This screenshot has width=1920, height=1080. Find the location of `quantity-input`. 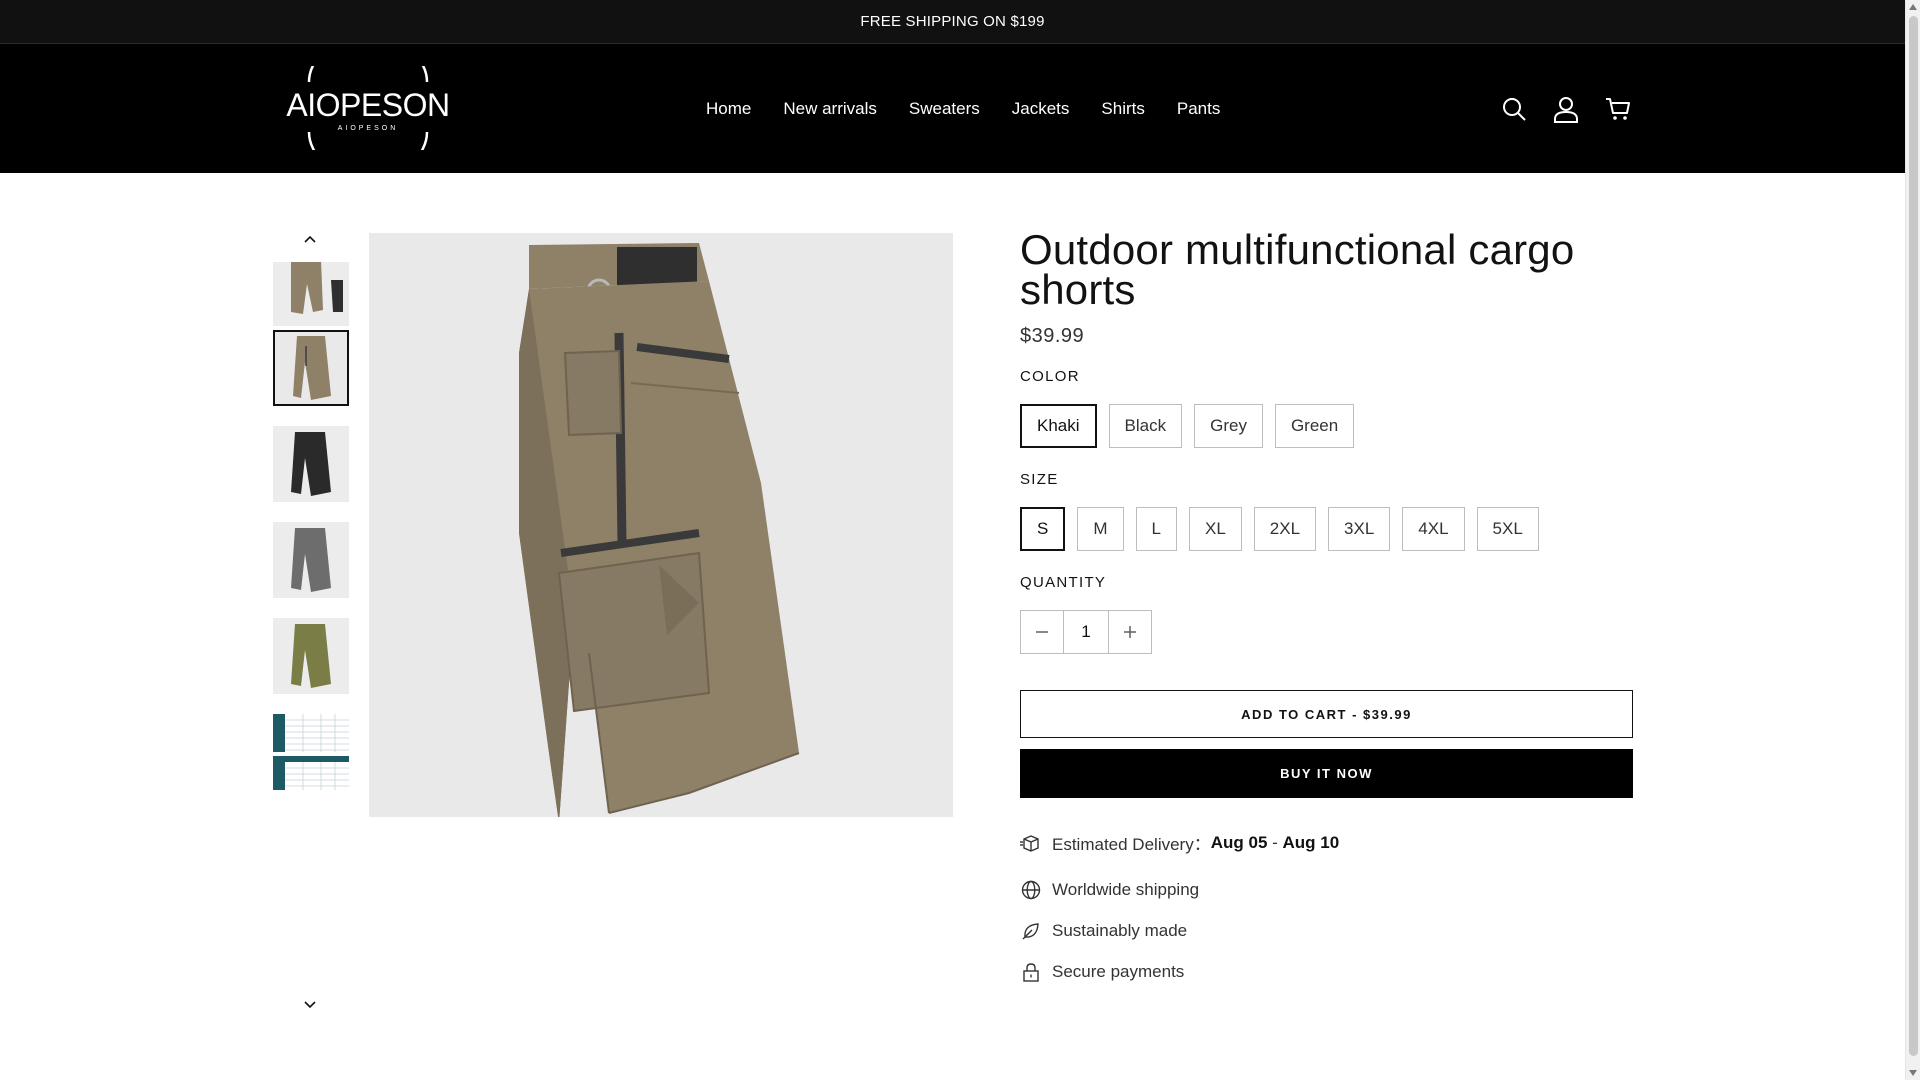

quantity-input is located at coordinates (1086, 632).